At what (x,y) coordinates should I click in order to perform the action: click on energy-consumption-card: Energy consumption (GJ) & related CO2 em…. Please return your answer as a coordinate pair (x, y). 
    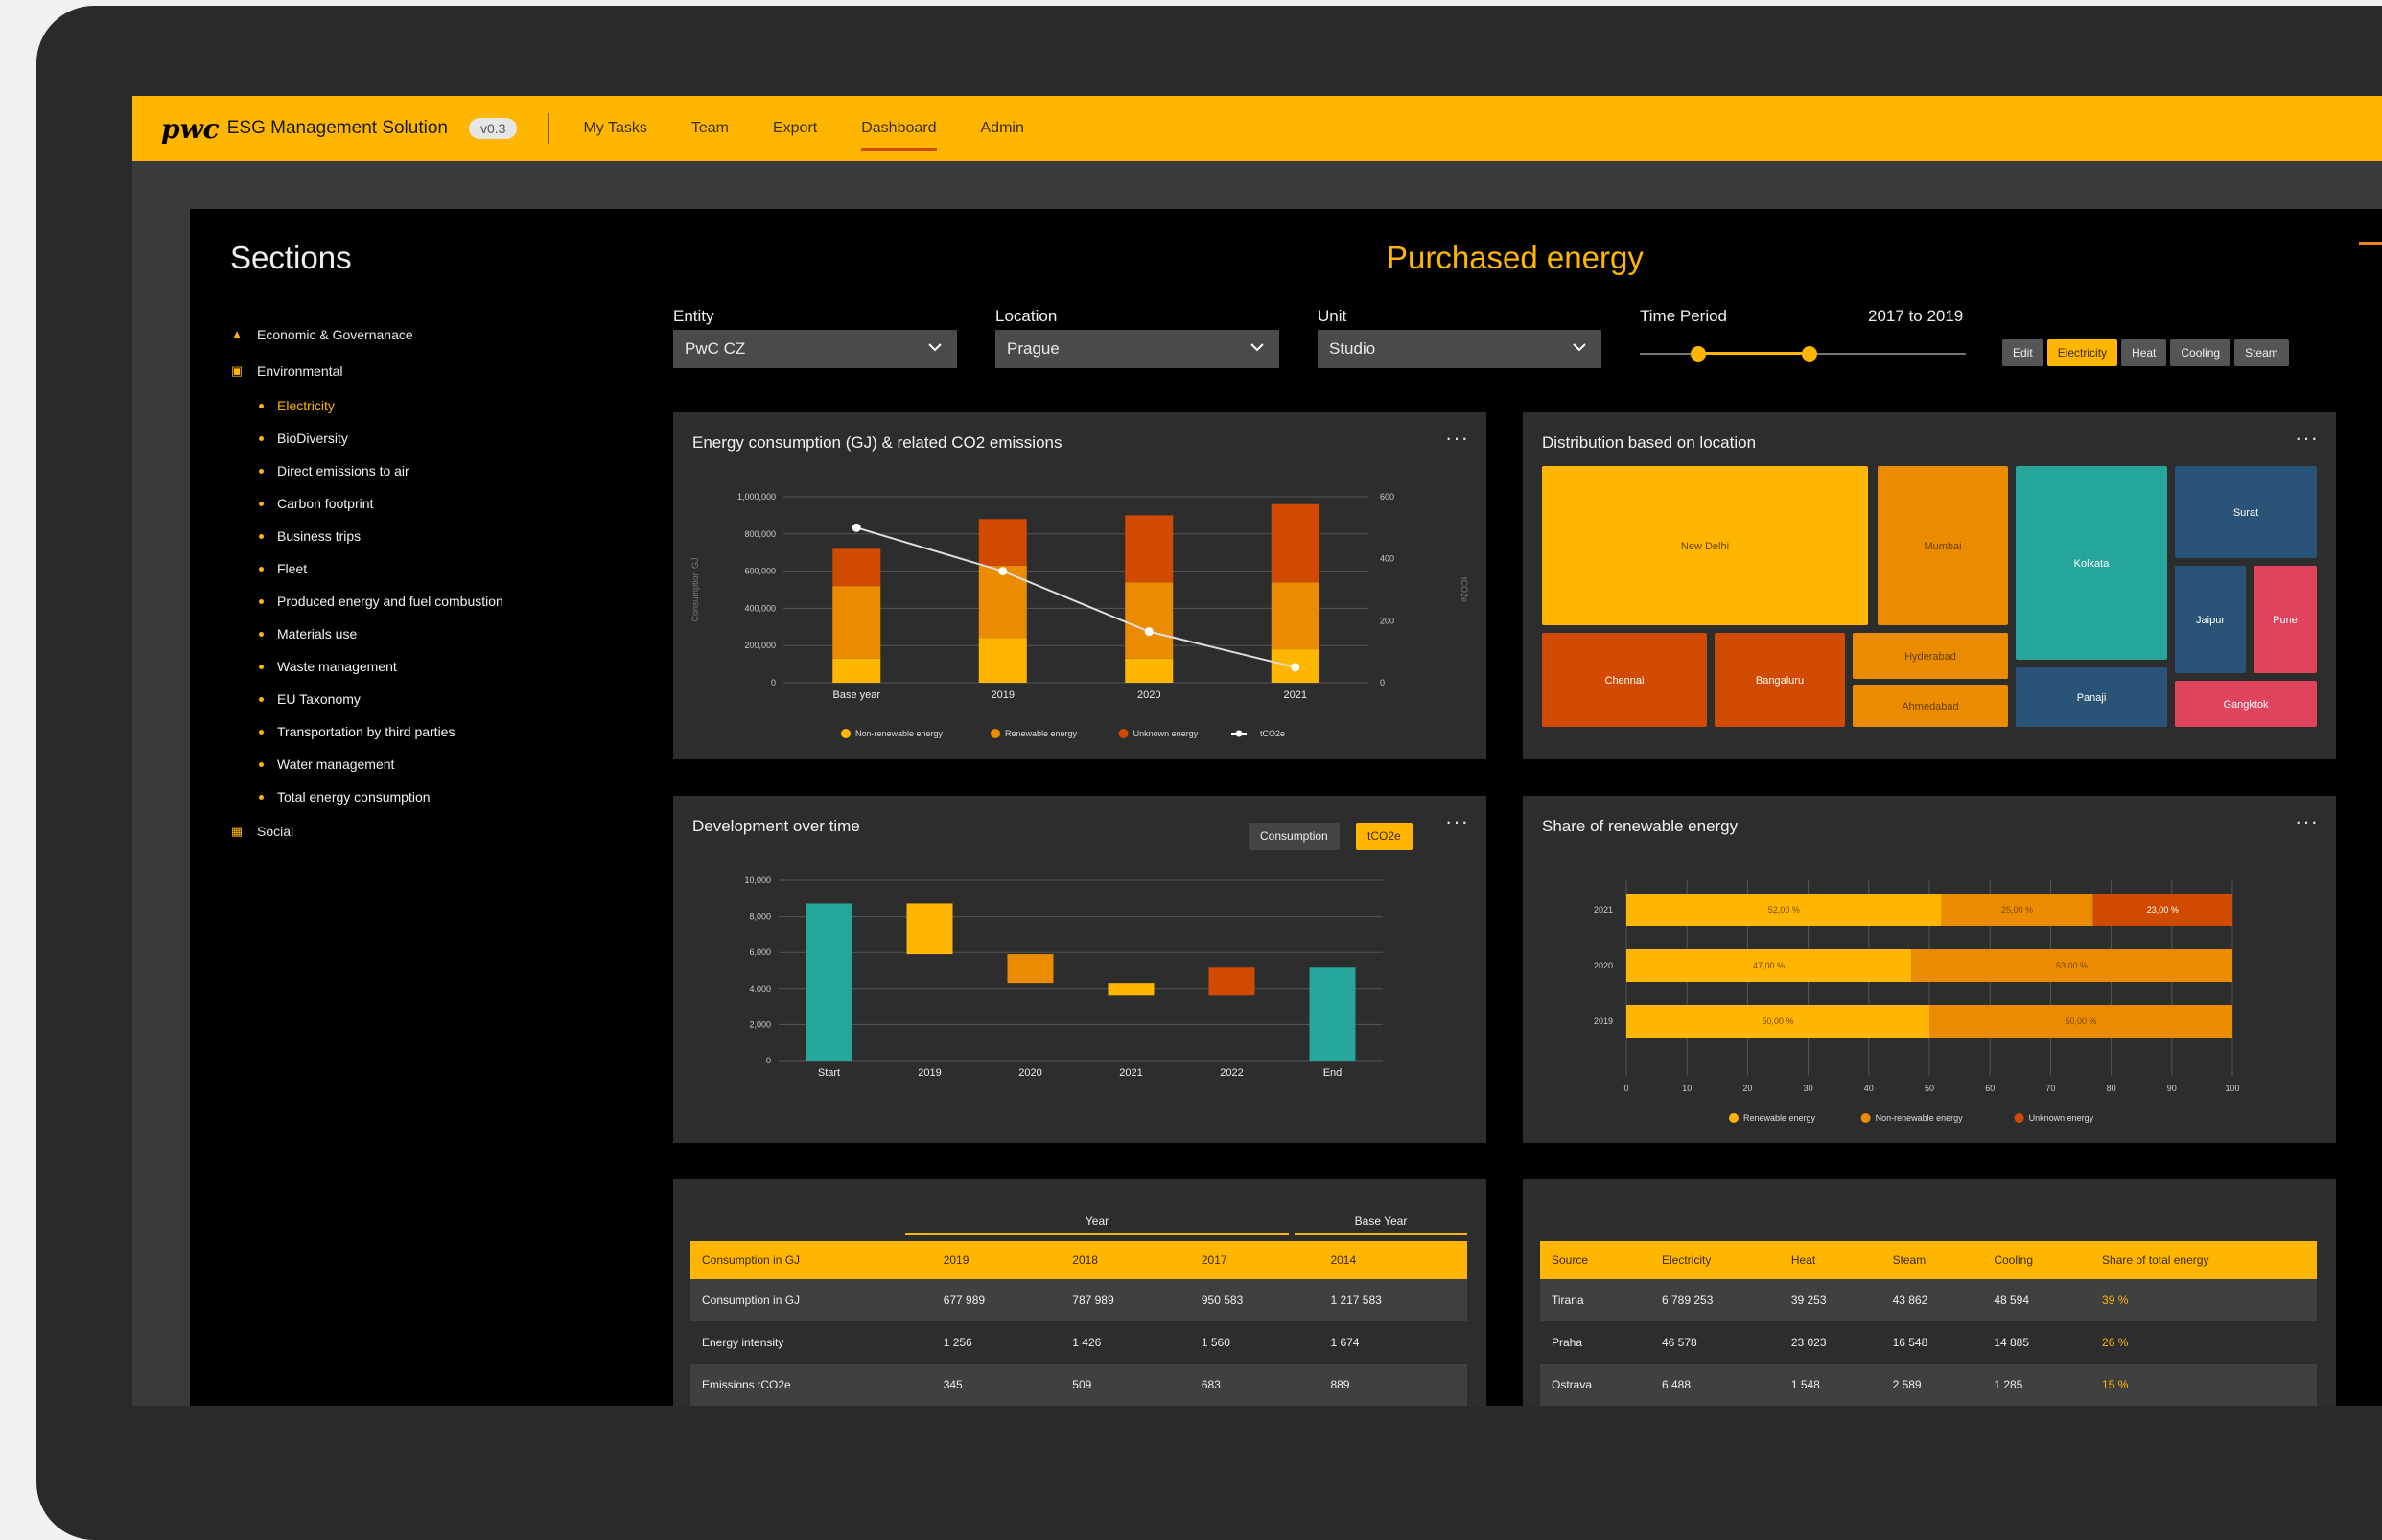
    Looking at the image, I should click on (1079, 585).